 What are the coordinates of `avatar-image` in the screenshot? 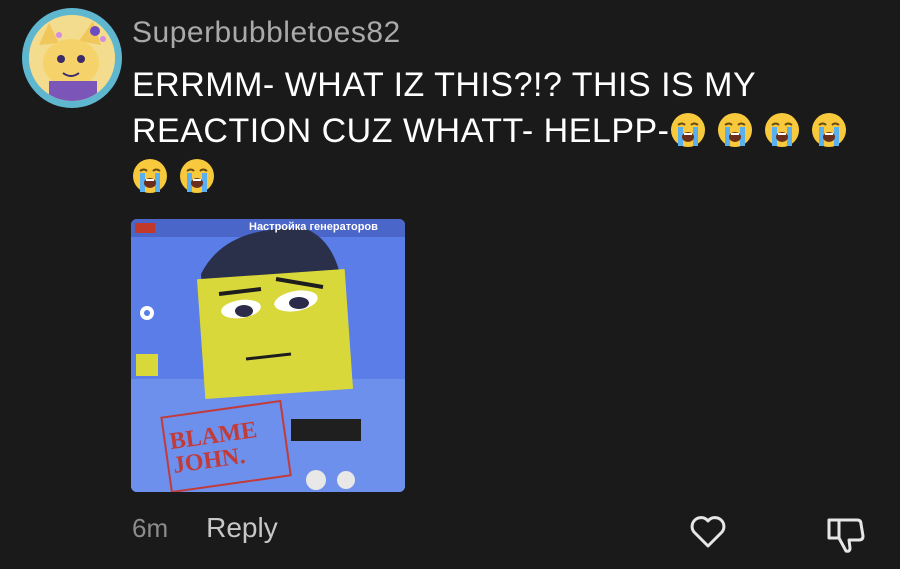 It's located at (72, 58).